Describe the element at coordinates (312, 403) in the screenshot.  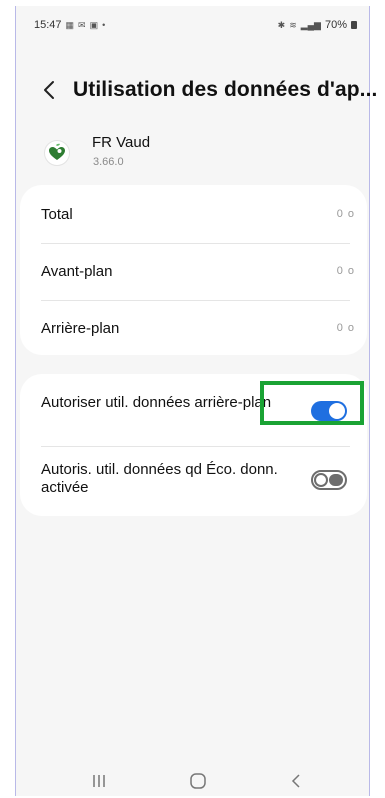
I see `highlight-box` at that location.